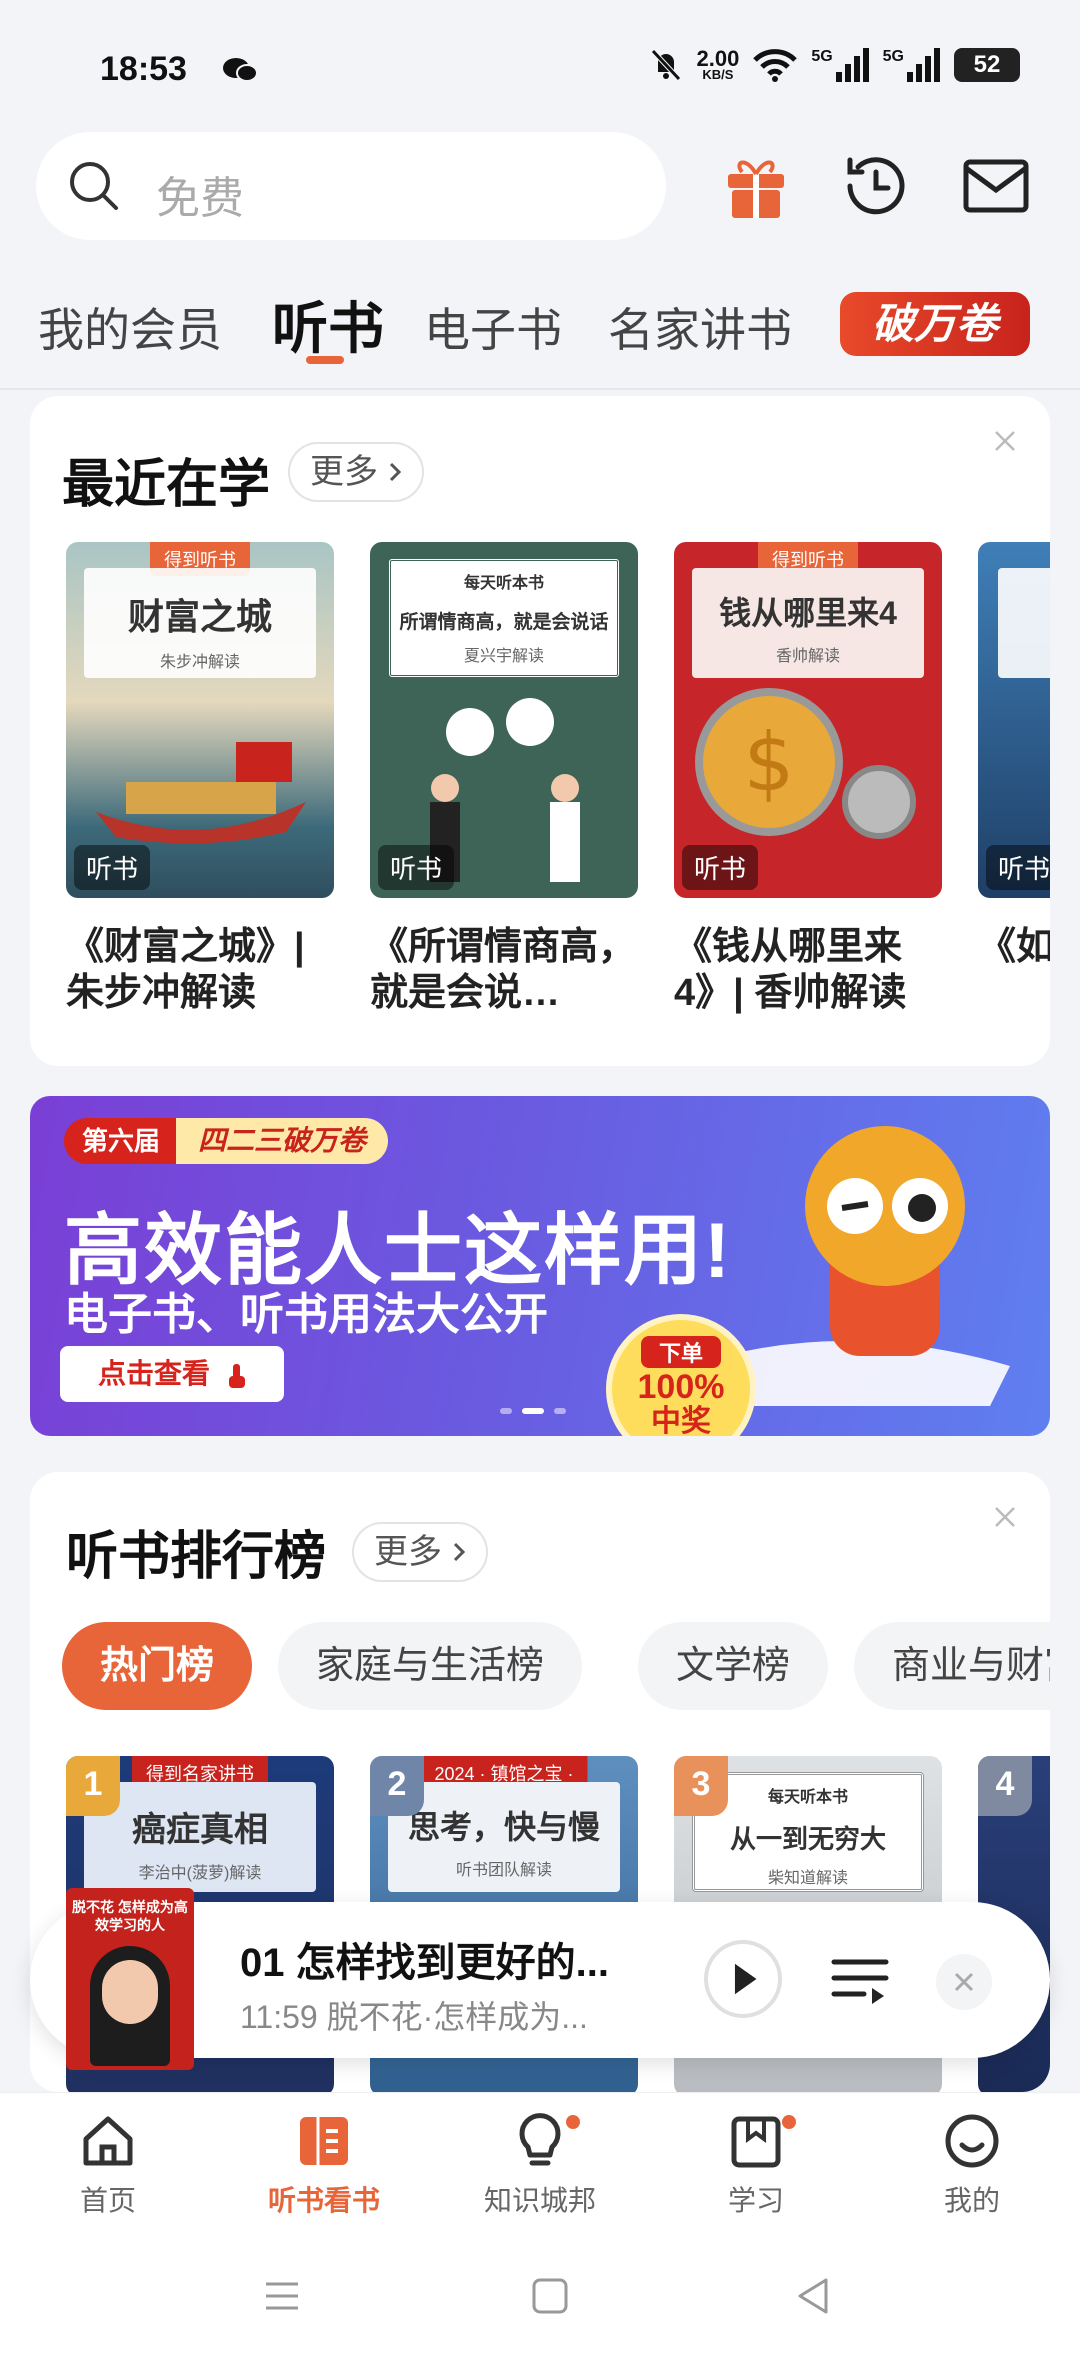  I want to click on chip-business: 商业与财富, so click(952, 1666).